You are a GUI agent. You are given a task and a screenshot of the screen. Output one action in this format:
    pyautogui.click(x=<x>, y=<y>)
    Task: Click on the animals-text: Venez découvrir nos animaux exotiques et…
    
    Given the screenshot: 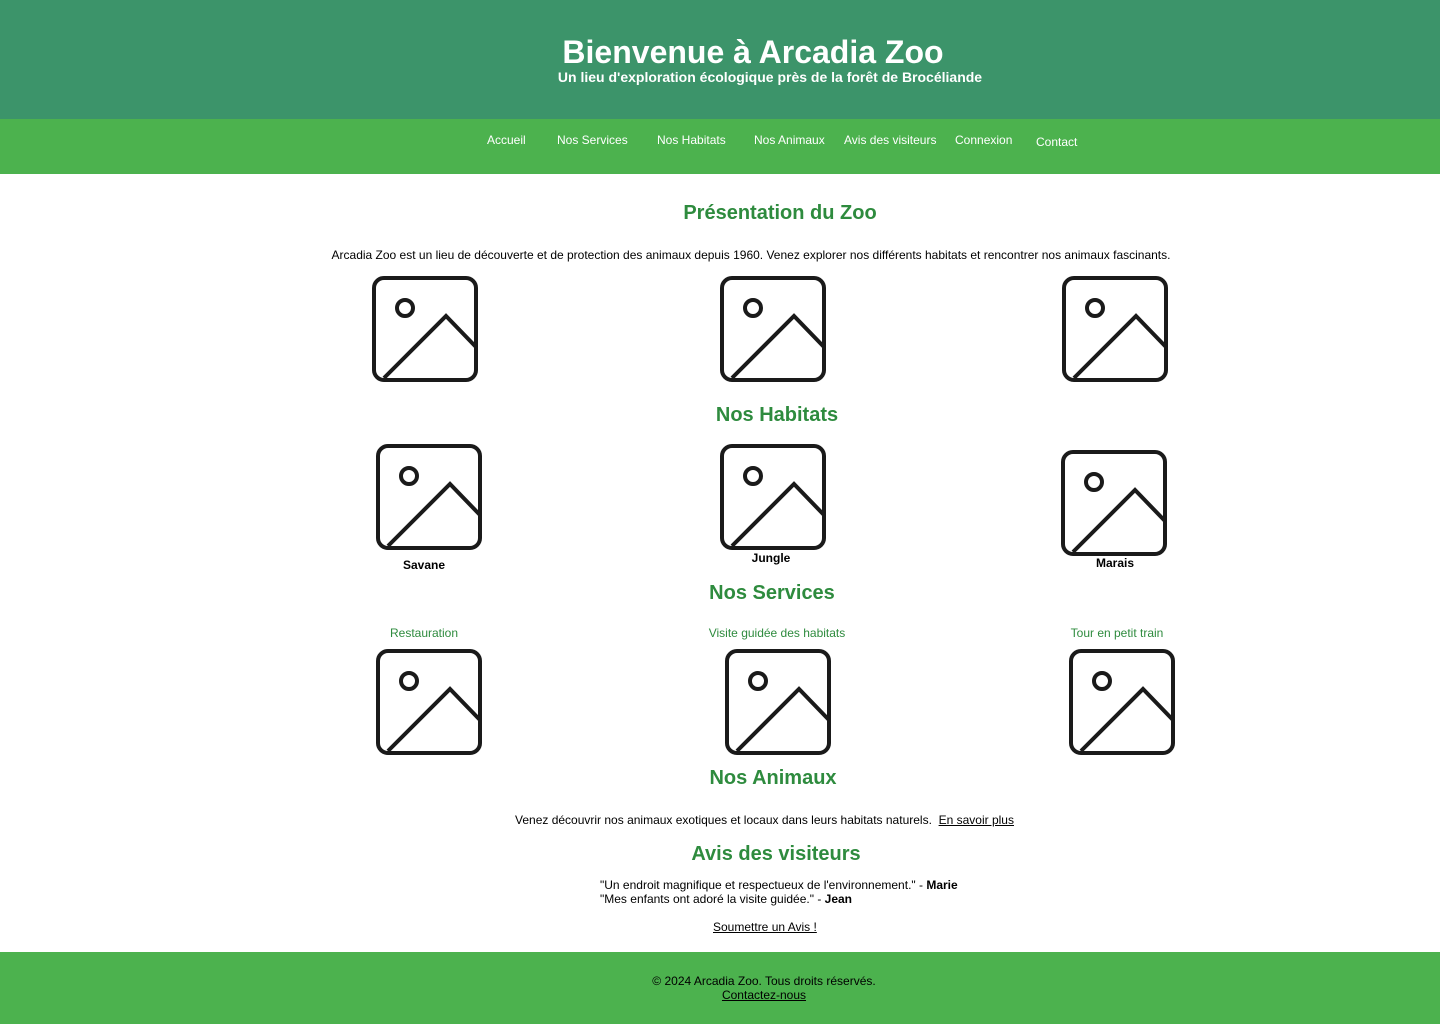 What is the action you would take?
    pyautogui.click(x=764, y=820)
    